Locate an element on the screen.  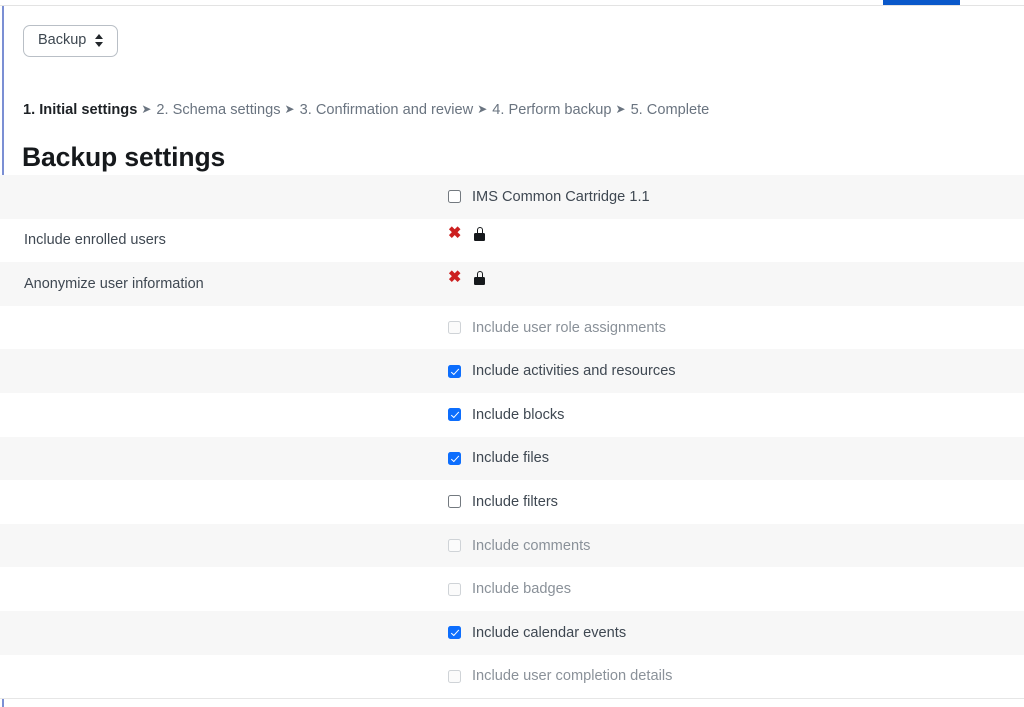
checkbox-include-comments: Include comments is located at coordinates (519, 546).